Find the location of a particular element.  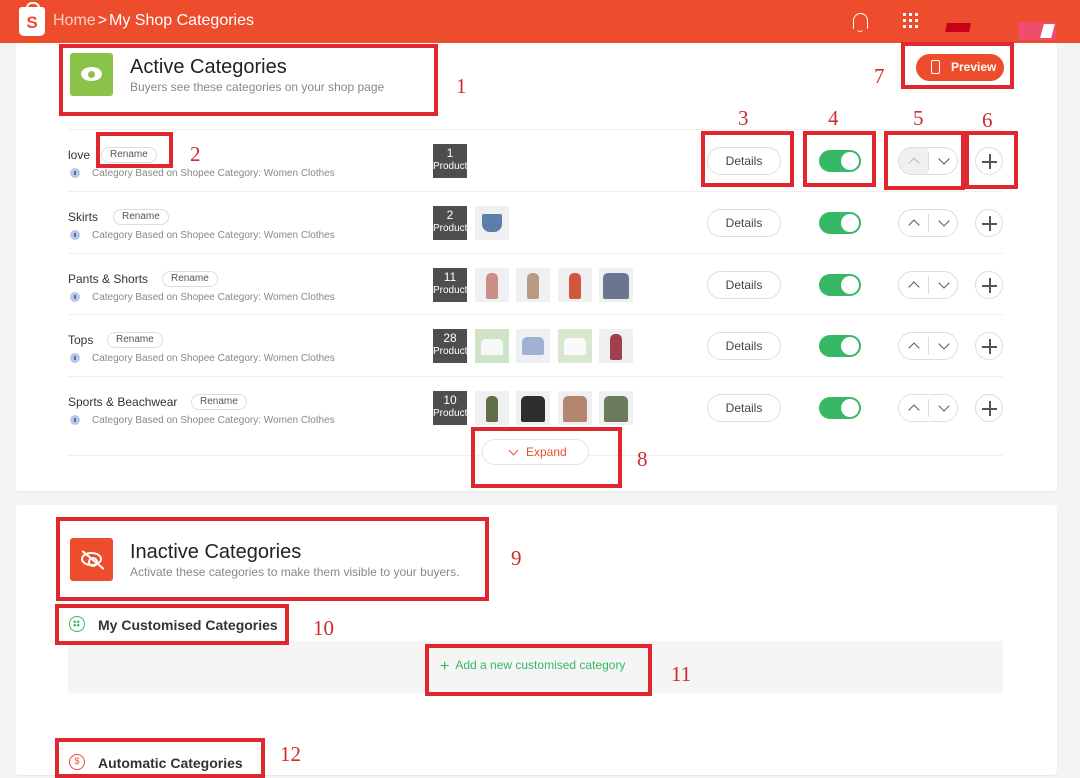

annotation-number: 8 is located at coordinates (642, 459).